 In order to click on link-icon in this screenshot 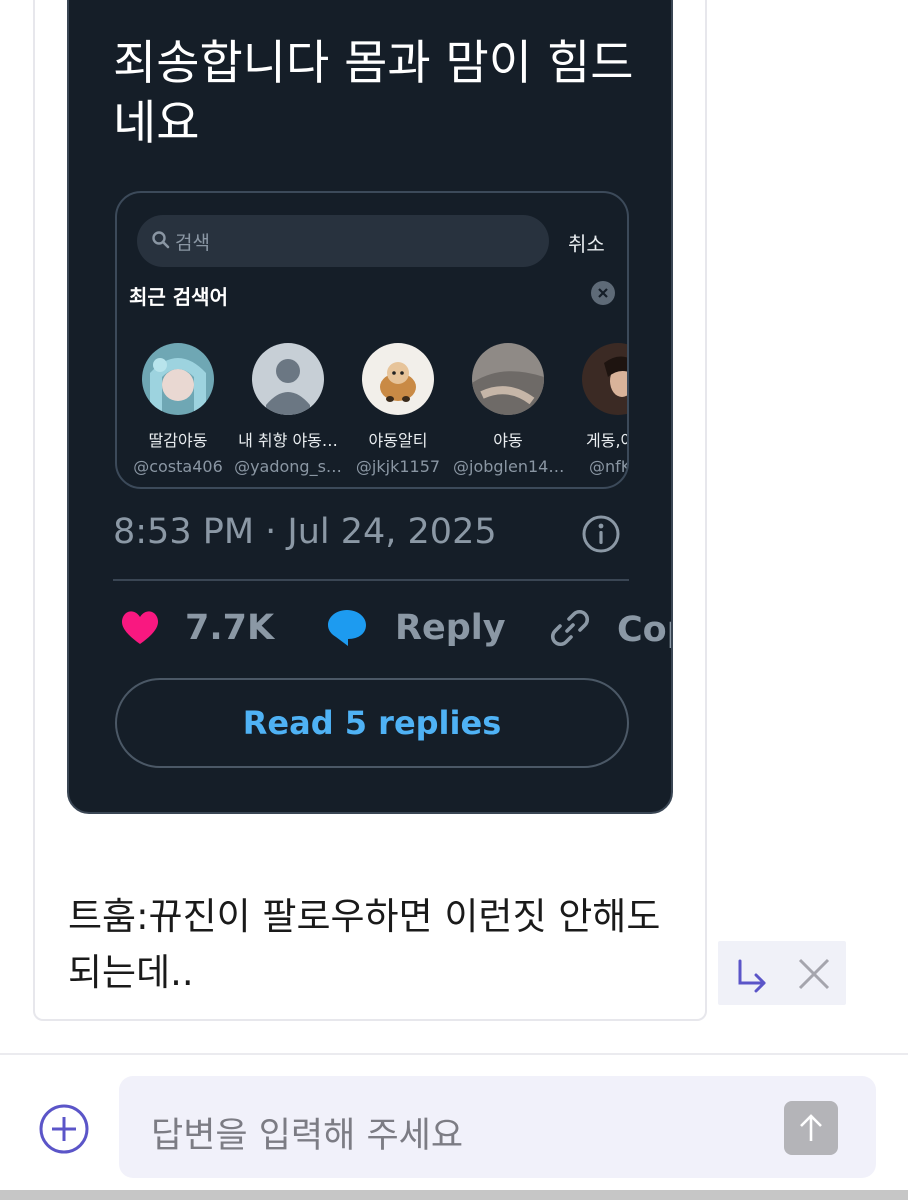, I will do `click(570, 628)`.